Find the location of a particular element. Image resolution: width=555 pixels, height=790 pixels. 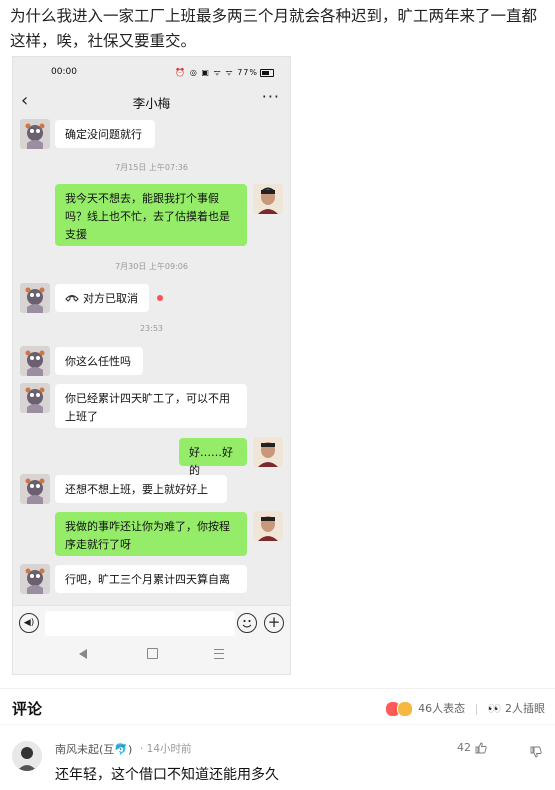

thumbs-up-icon is located at coordinates (481, 748).